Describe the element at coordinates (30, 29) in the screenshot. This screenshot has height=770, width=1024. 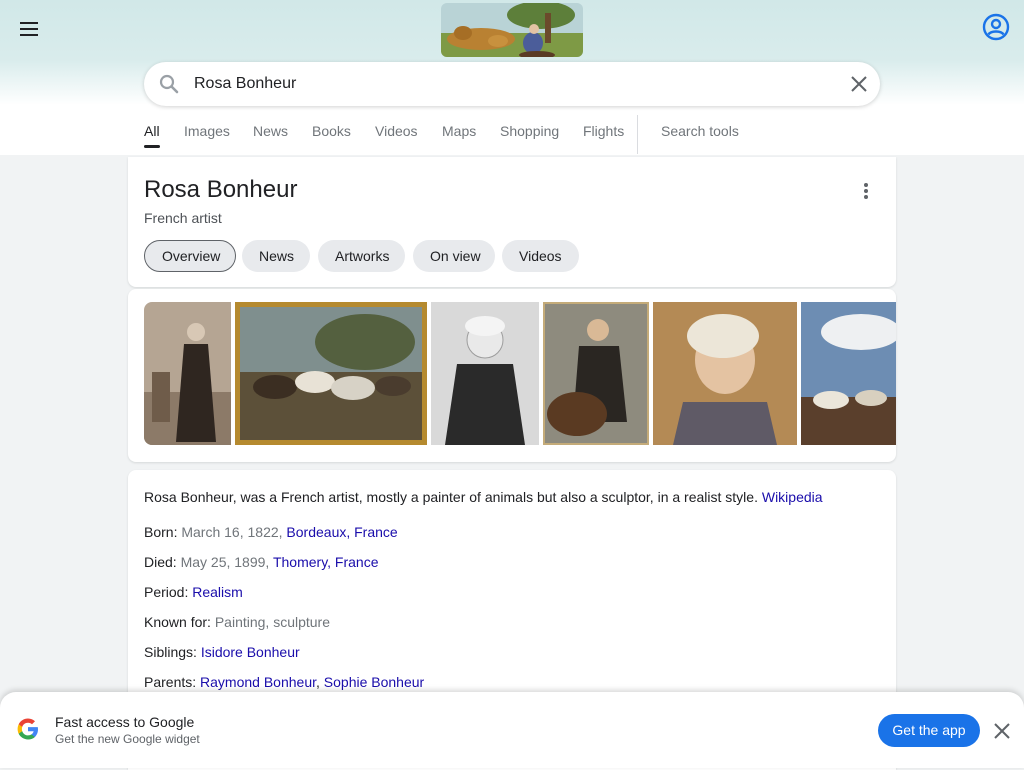
I see `menu-icon` at that location.